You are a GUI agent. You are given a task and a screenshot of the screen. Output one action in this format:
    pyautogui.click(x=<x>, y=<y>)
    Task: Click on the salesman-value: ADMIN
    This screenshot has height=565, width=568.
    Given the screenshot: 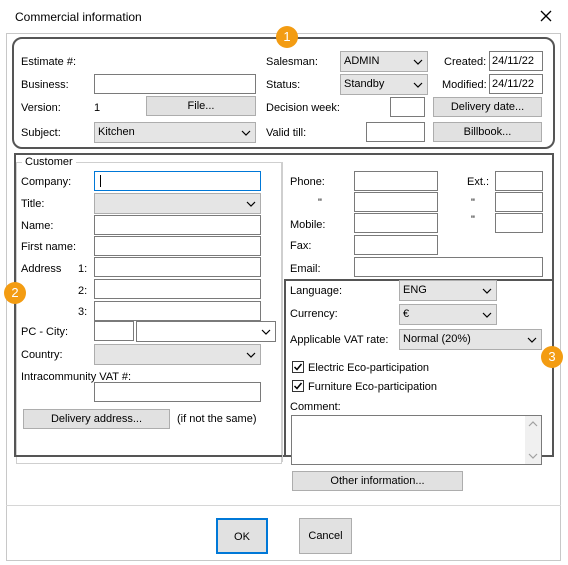 What is the action you would take?
    pyautogui.click(x=362, y=61)
    